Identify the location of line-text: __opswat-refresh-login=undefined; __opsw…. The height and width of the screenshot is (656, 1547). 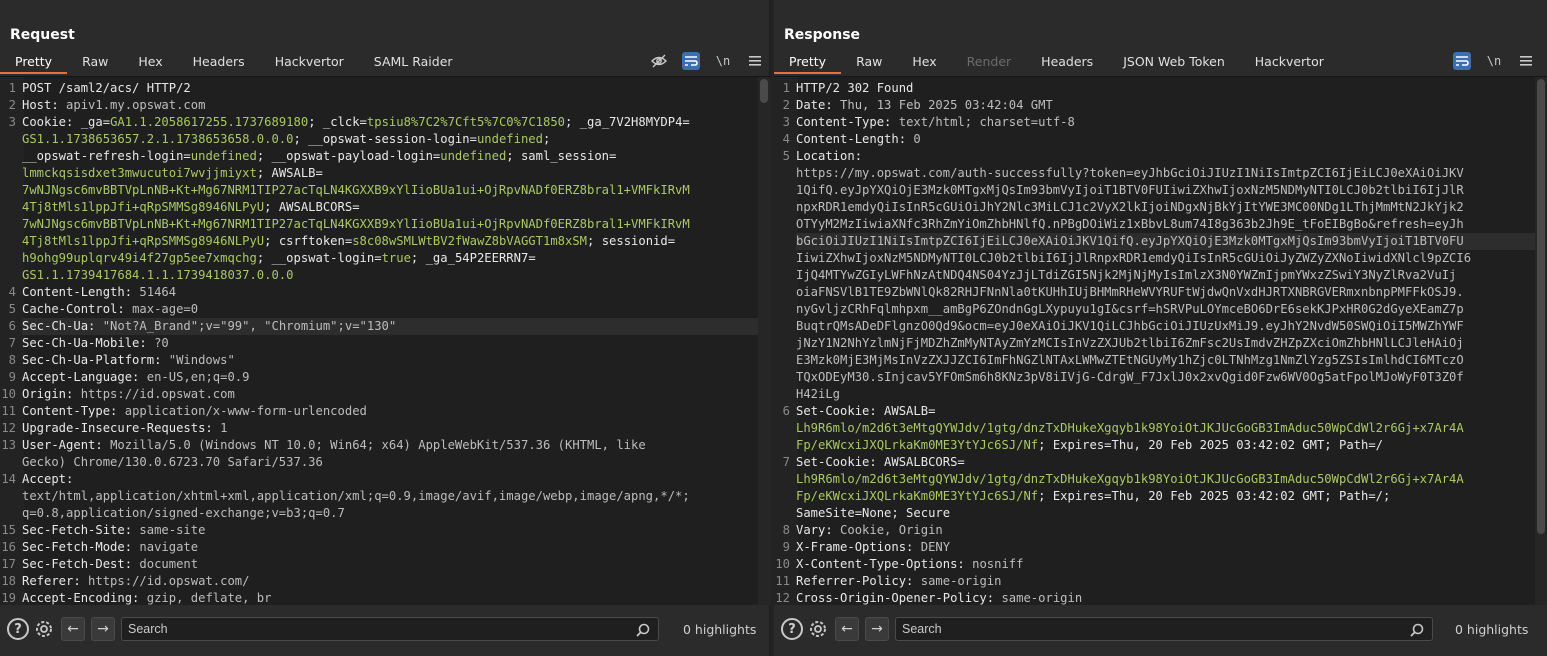
(390, 156).